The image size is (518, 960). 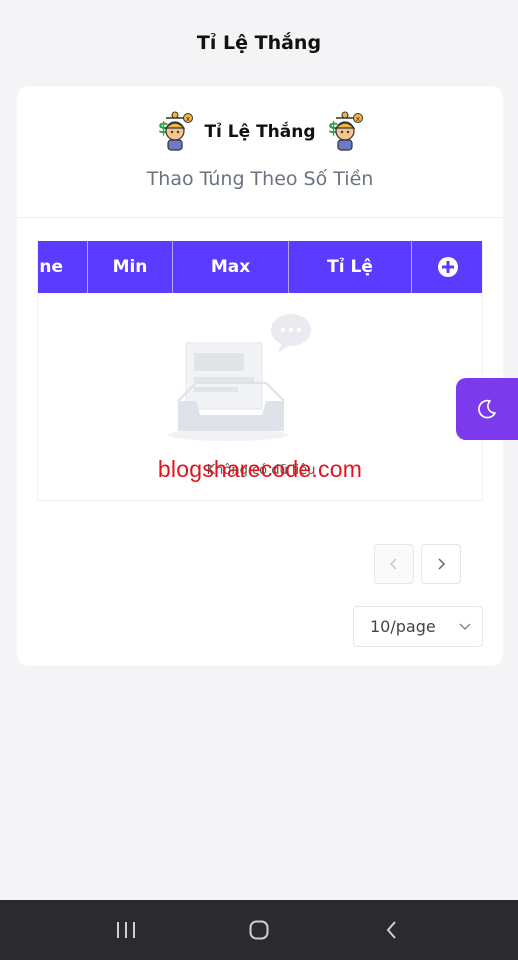 I want to click on empty-box-icon, so click(x=239, y=377).